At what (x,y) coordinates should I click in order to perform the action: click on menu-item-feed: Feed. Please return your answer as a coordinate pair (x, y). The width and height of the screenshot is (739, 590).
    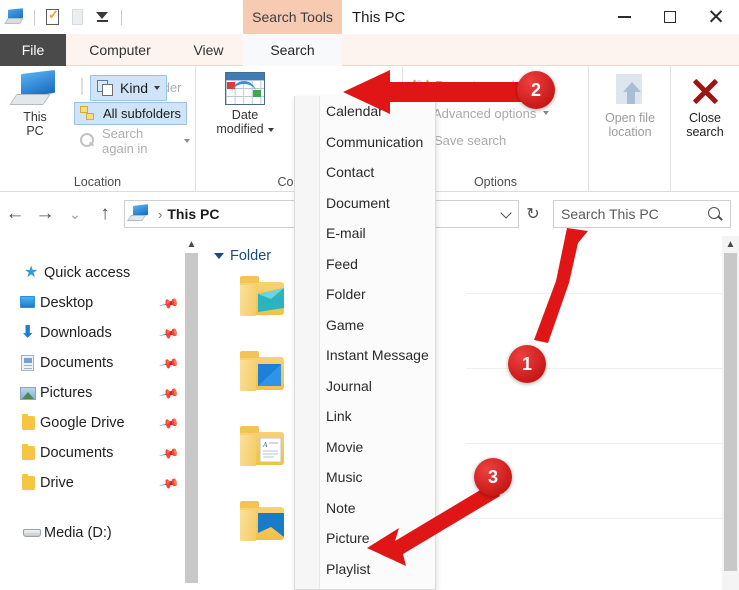
    Looking at the image, I should click on (365, 264).